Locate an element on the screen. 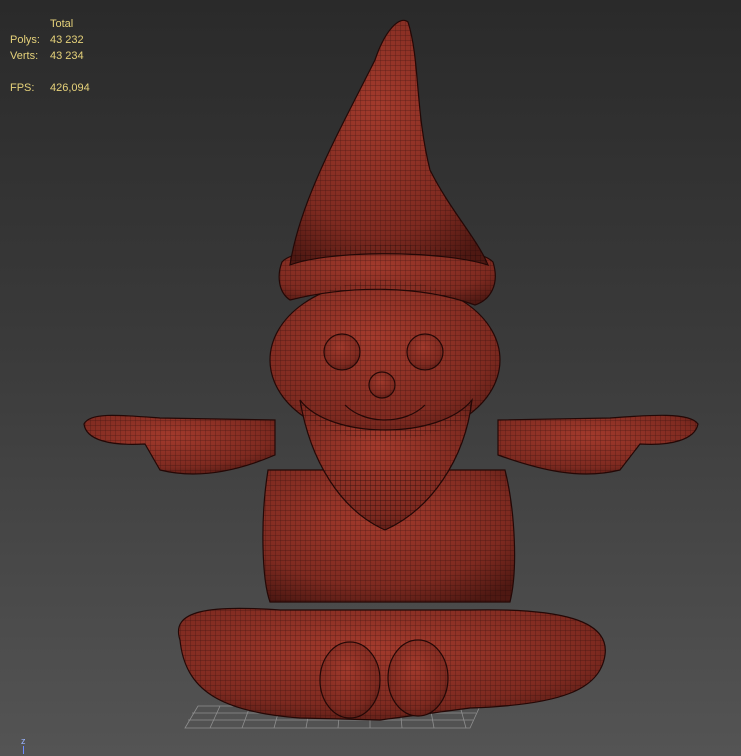 This screenshot has height=756, width=741. axis-gizmo: z is located at coordinates (25, 745).